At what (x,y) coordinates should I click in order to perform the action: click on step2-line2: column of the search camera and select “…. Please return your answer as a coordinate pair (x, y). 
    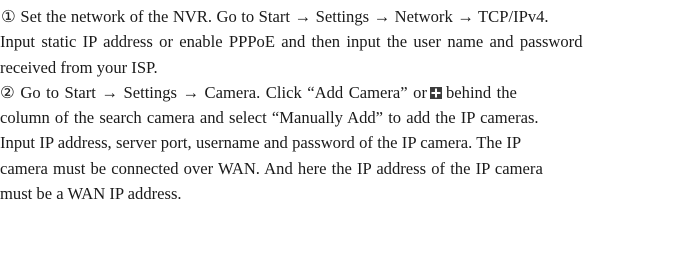
    Looking at the image, I should click on (269, 118).